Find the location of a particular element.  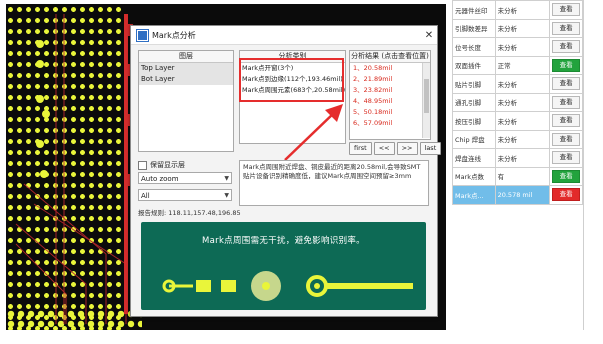

mark-illustration: Mark点周围需无干扰，避免影响识别率。 is located at coordinates (283, 266).